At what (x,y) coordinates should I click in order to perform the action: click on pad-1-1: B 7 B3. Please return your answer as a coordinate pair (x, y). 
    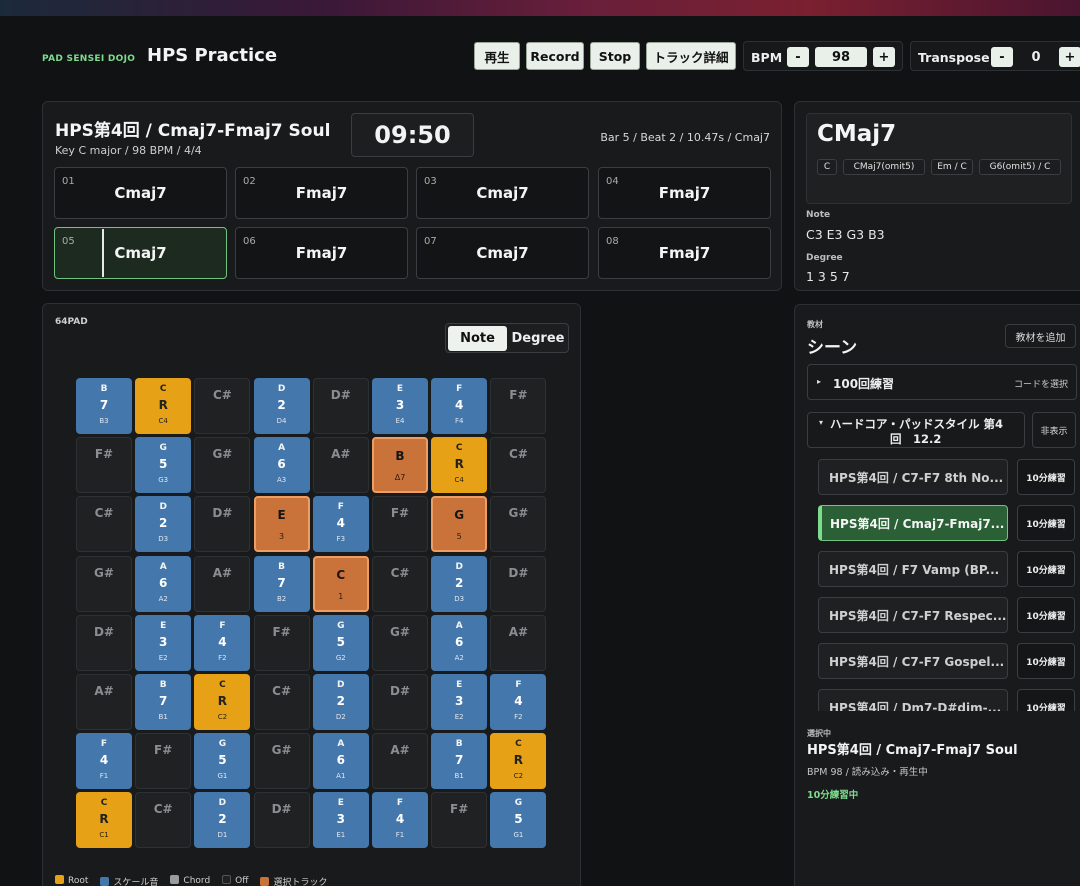
    Looking at the image, I should click on (104, 406).